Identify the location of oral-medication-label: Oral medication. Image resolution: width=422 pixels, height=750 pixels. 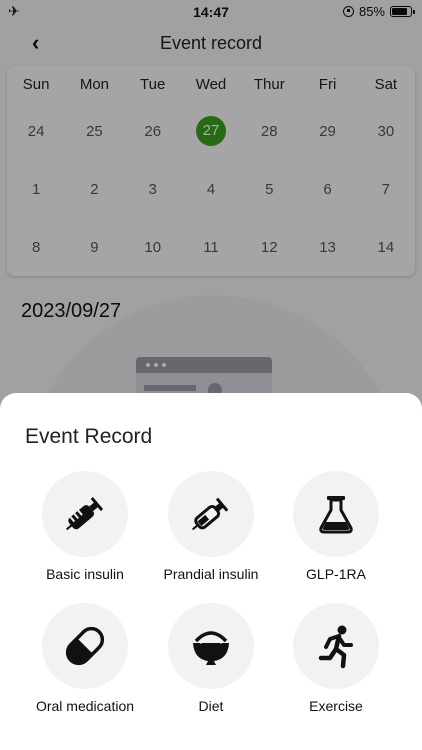
(85, 706).